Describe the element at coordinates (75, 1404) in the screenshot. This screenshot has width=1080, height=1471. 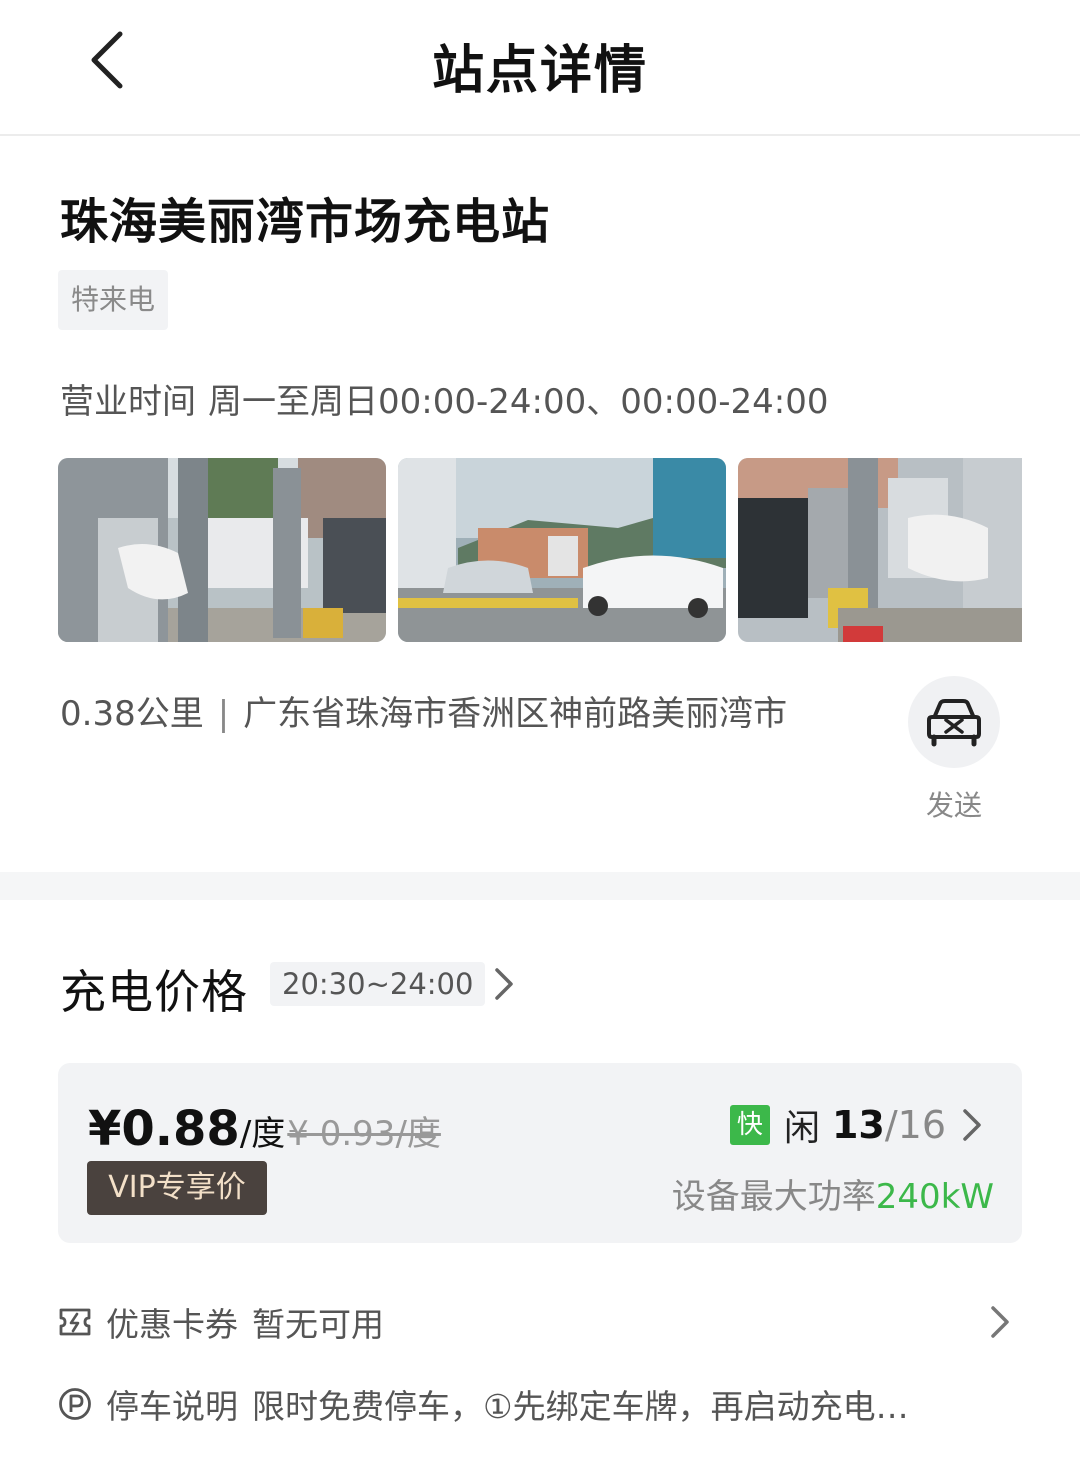
I see `parking-icon` at that location.